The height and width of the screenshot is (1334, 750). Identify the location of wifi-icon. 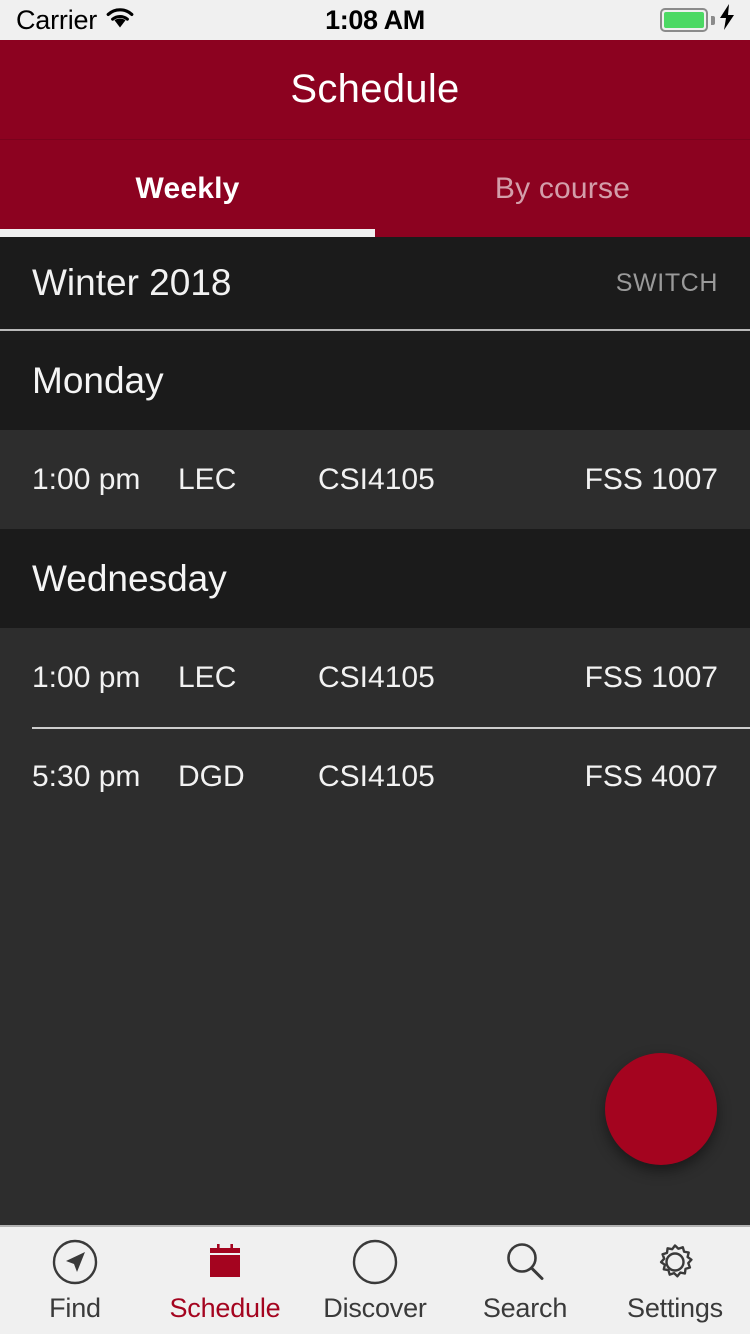
(120, 20).